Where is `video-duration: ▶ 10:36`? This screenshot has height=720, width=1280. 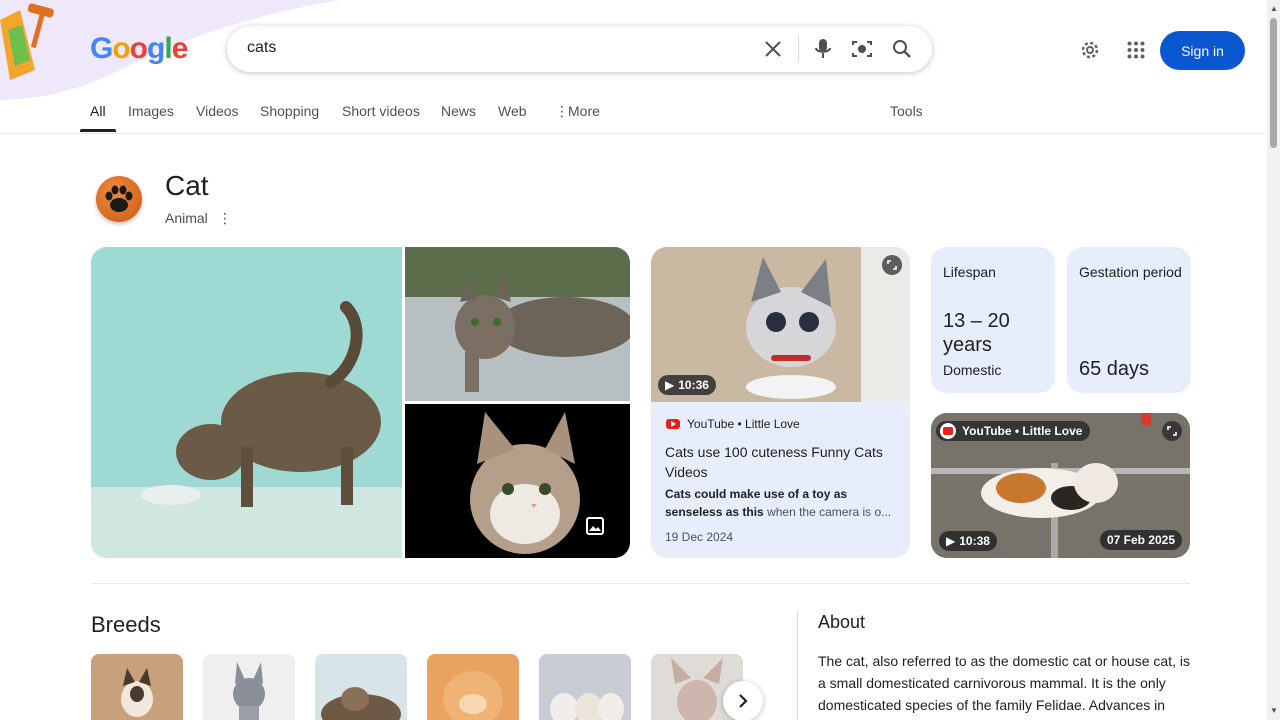 video-duration: ▶ 10:36 is located at coordinates (687, 385).